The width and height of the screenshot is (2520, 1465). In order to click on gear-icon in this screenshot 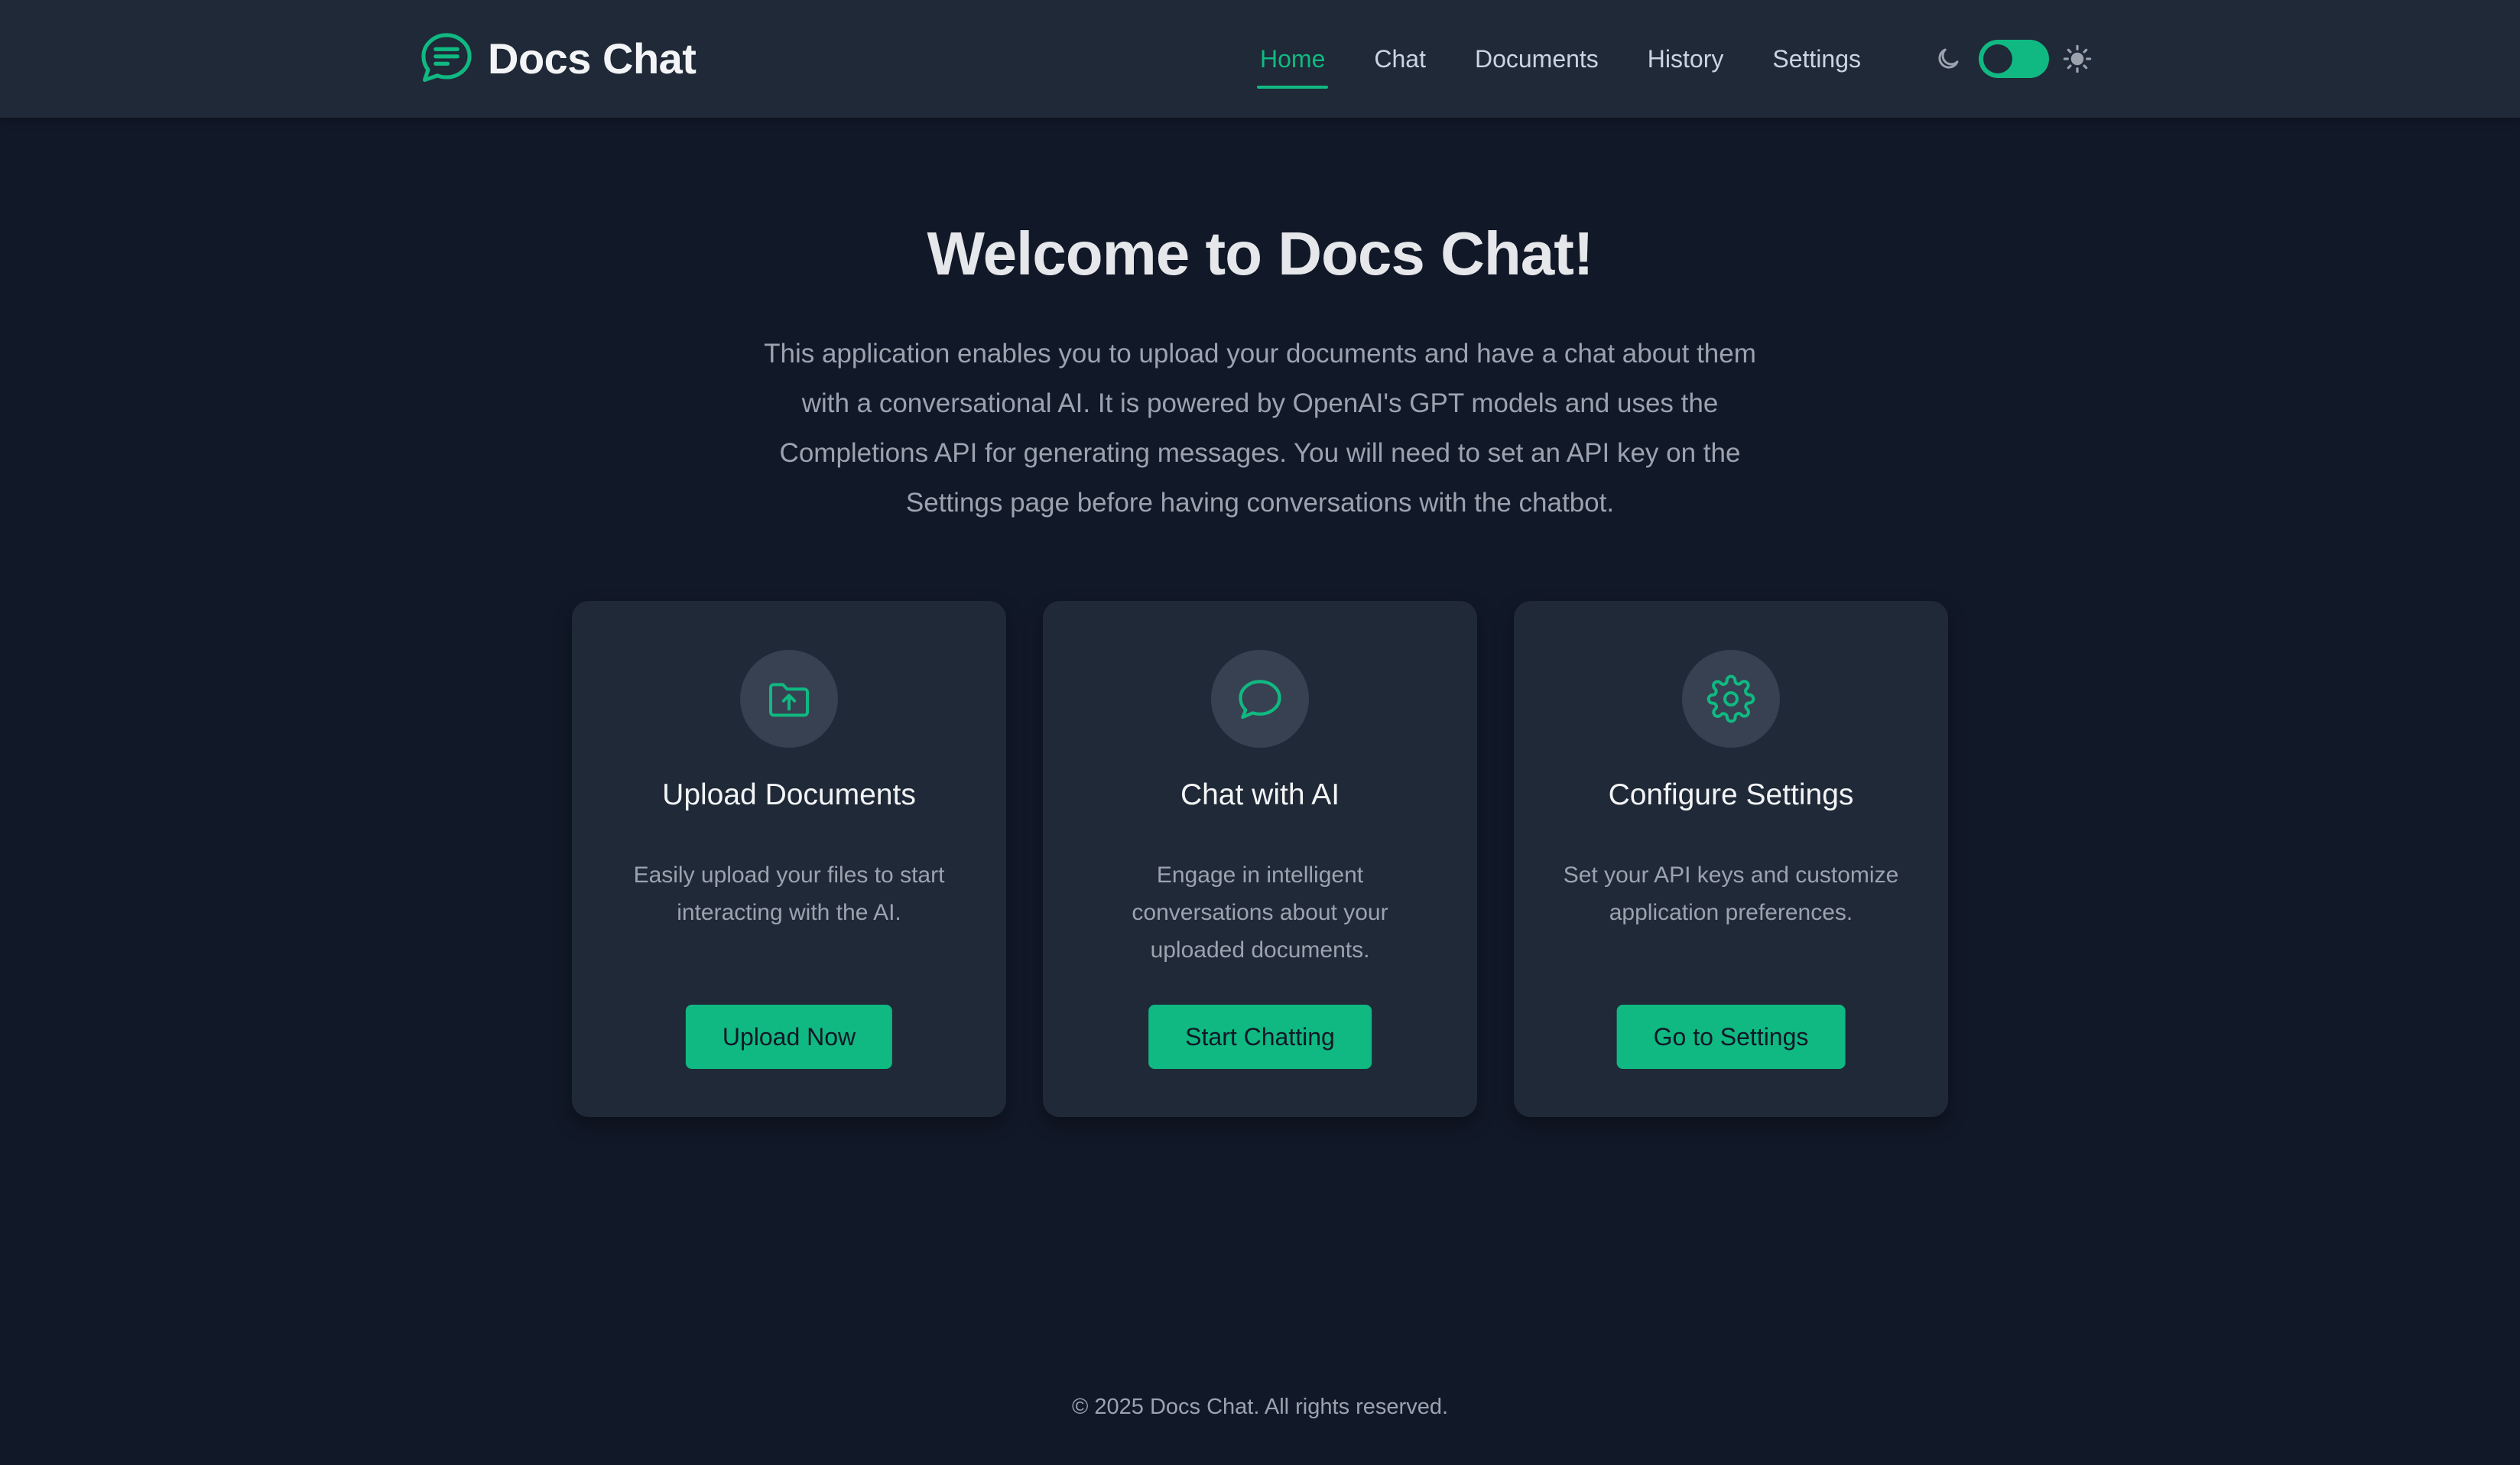, I will do `click(1731, 699)`.